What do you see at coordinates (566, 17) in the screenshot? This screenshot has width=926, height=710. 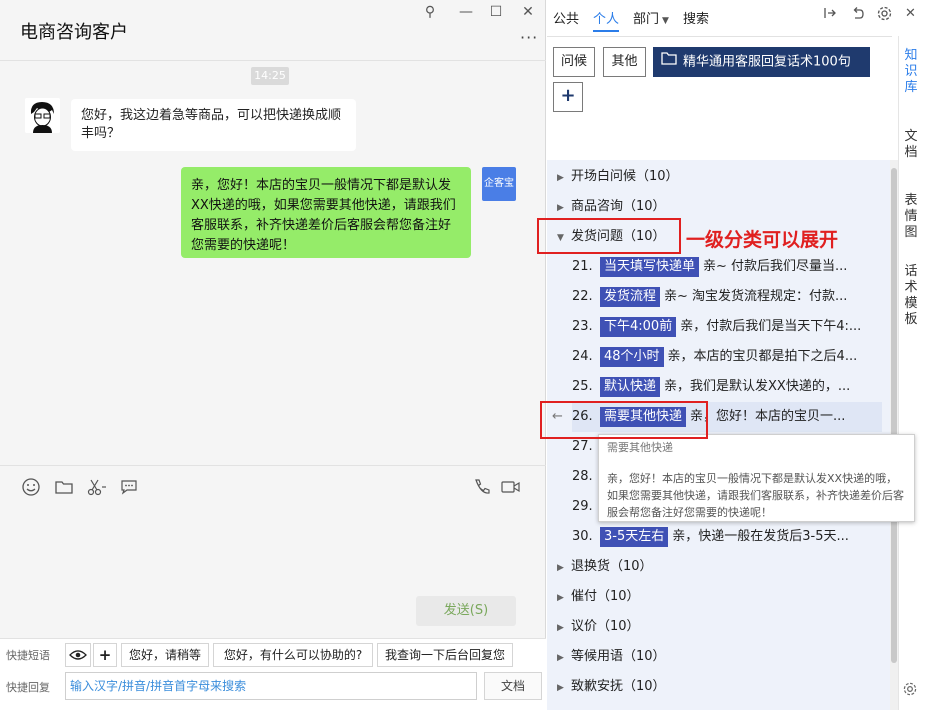 I see `tab-public: 公共` at bounding box center [566, 17].